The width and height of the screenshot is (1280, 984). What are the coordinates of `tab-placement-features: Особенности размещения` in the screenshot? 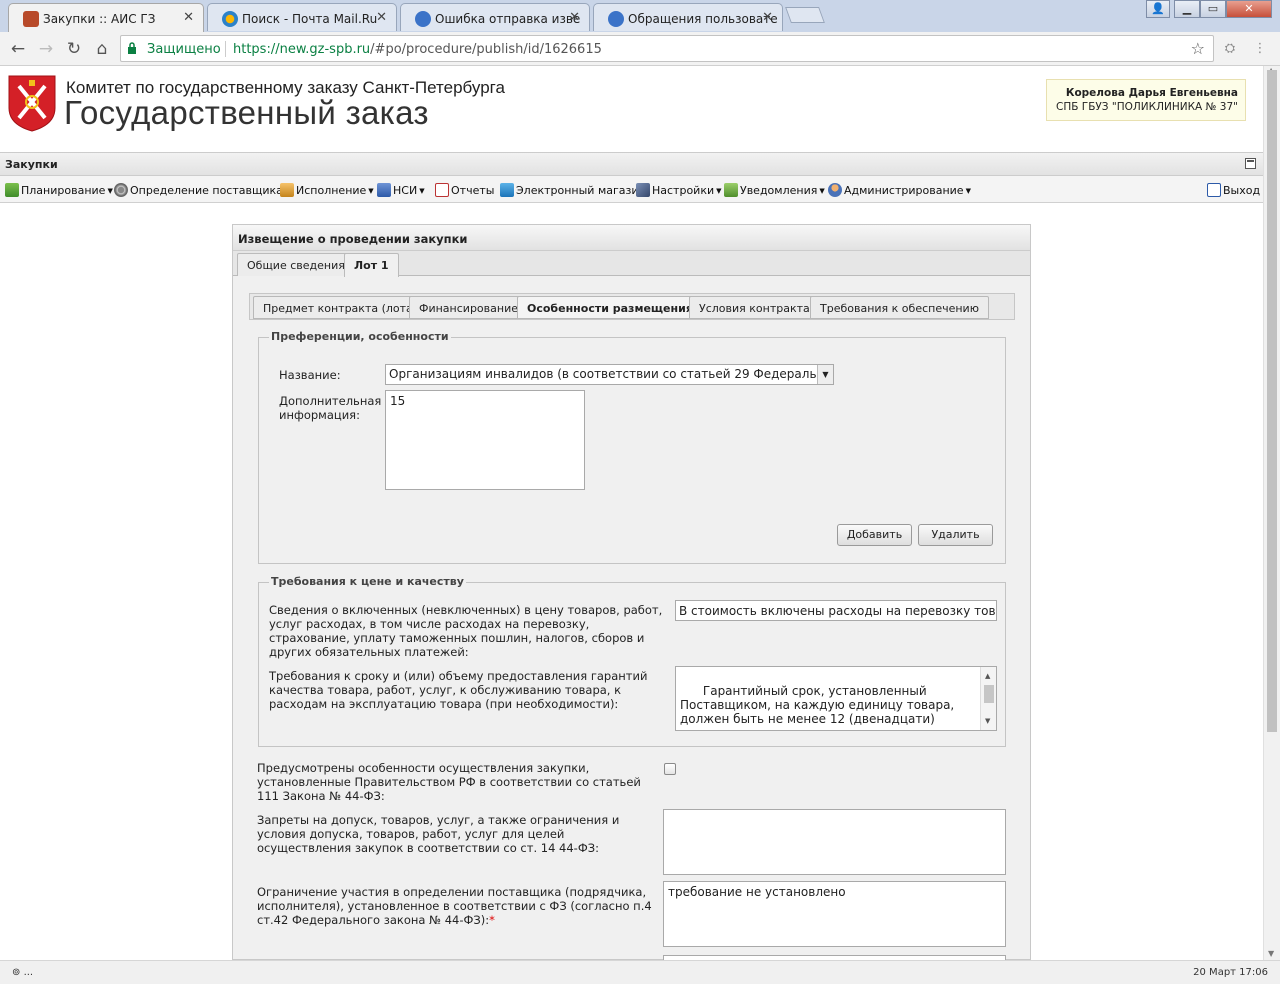 It's located at (610, 307).